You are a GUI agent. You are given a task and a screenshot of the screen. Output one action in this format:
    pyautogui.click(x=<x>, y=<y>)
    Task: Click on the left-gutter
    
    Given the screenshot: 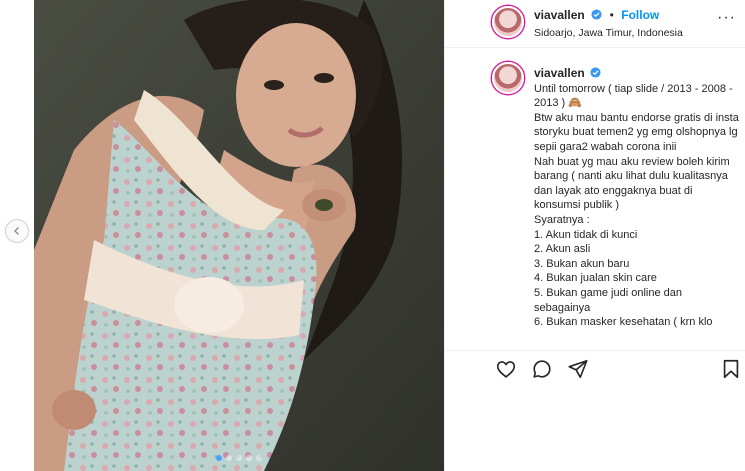 What is the action you would take?
    pyautogui.click(x=17, y=235)
    